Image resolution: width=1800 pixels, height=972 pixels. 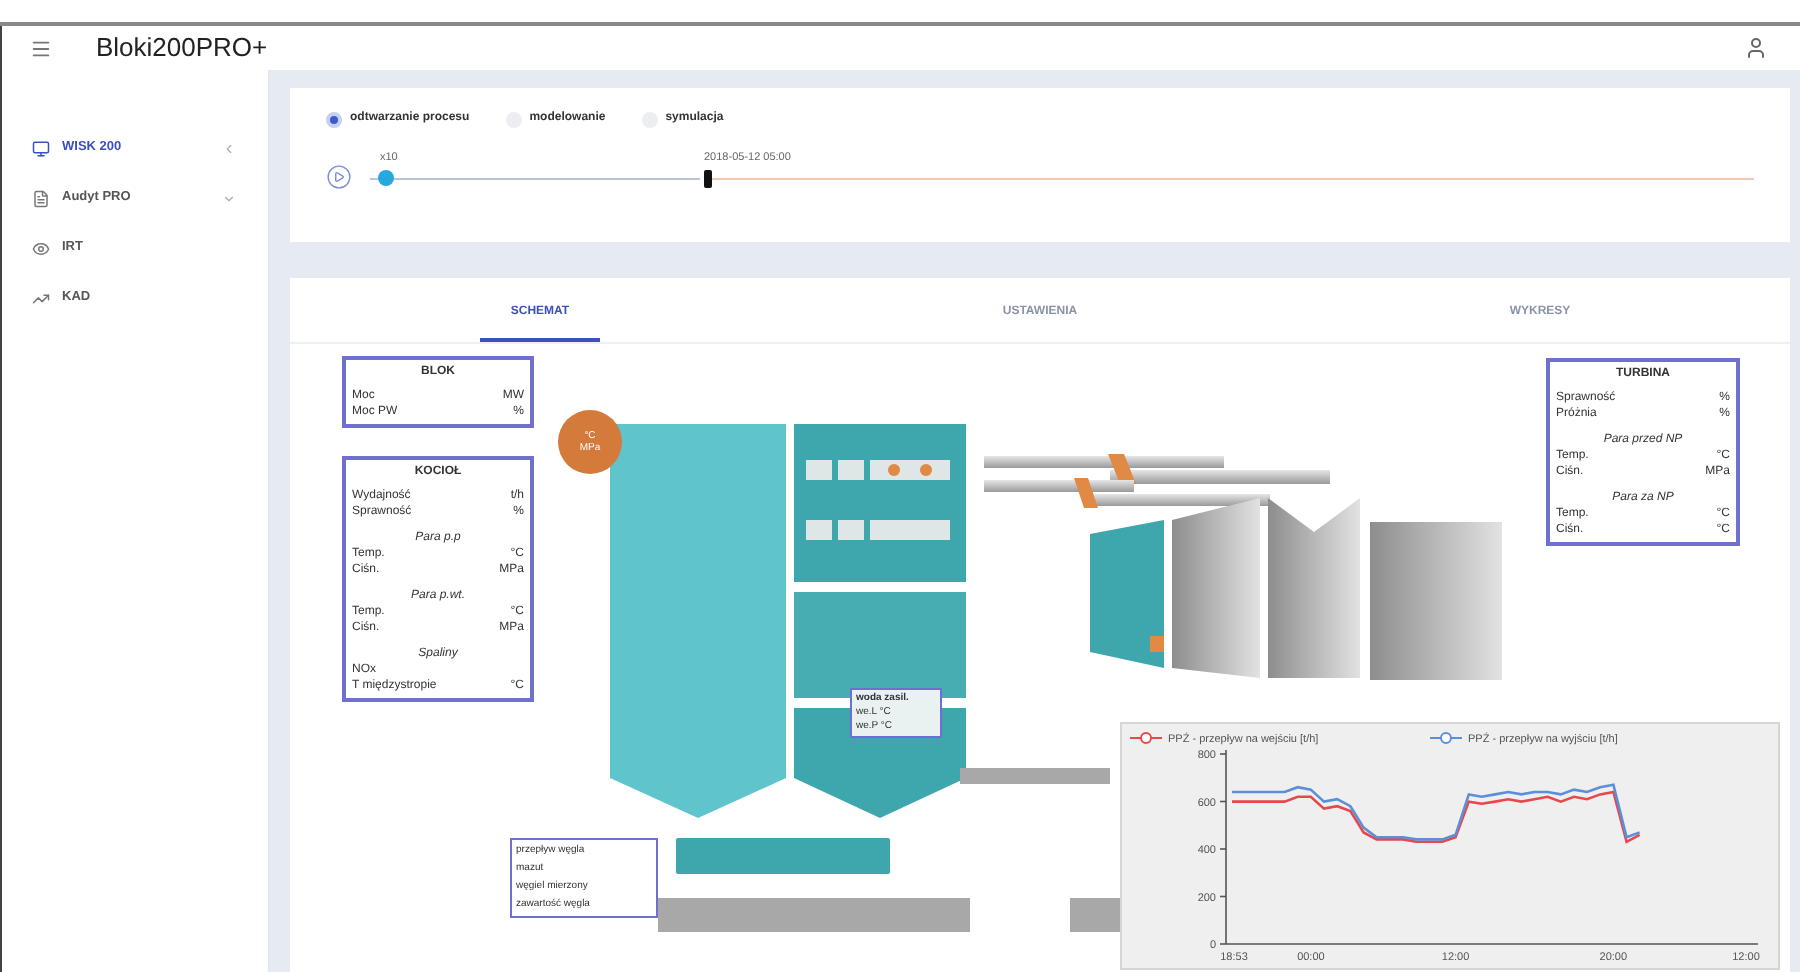 What do you see at coordinates (385, 178) in the screenshot?
I see `slider-thumb` at bounding box center [385, 178].